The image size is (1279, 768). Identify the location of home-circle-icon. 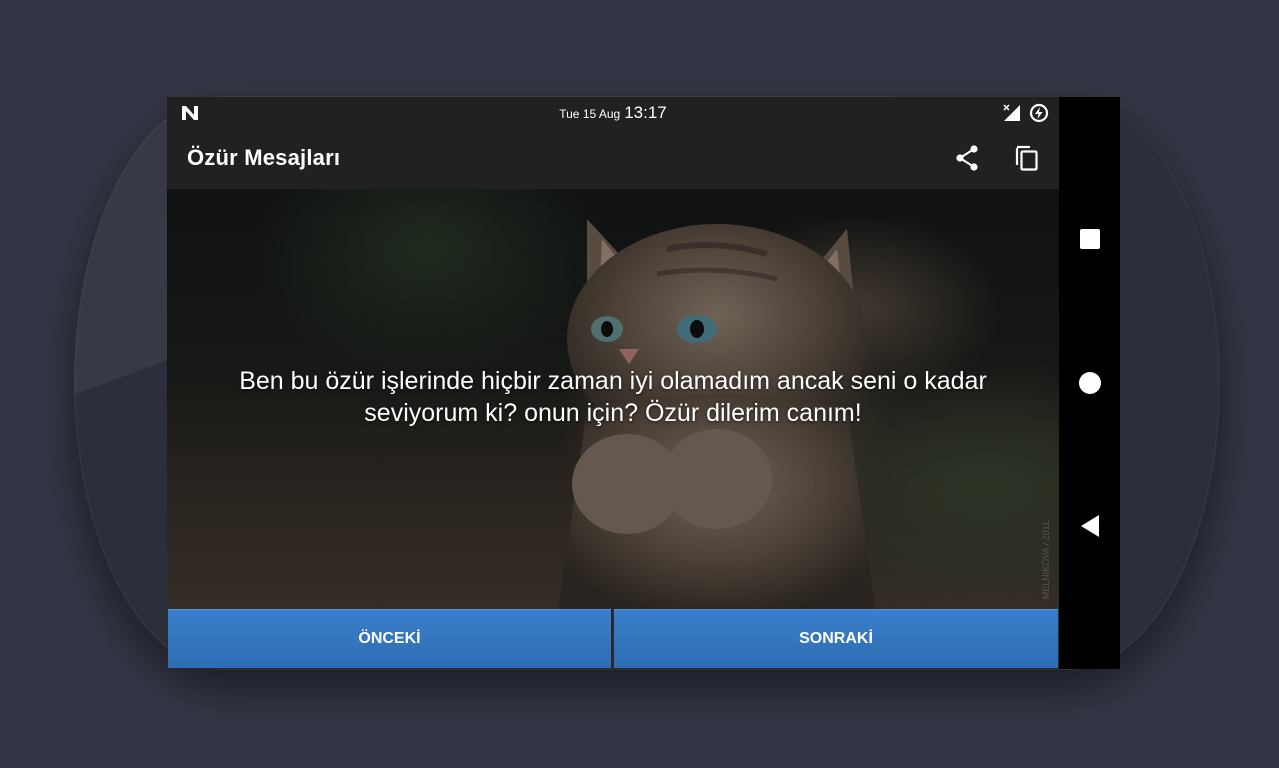
(1090, 383).